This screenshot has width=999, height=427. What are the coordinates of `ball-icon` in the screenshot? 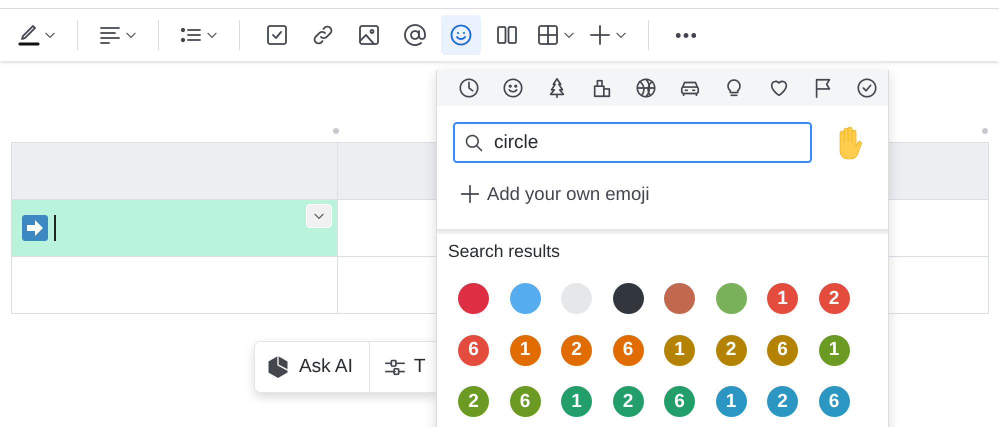 It's located at (645, 88).